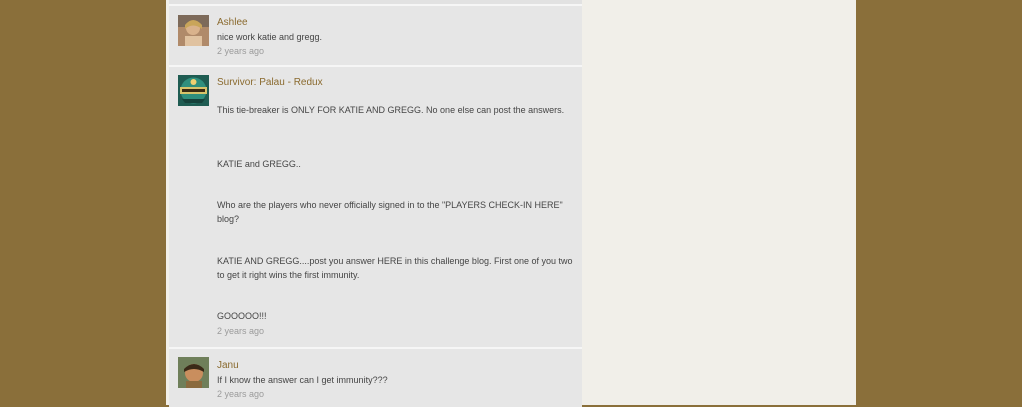 The width and height of the screenshot is (1022, 407). I want to click on comment-author-link: Janu, so click(228, 365).